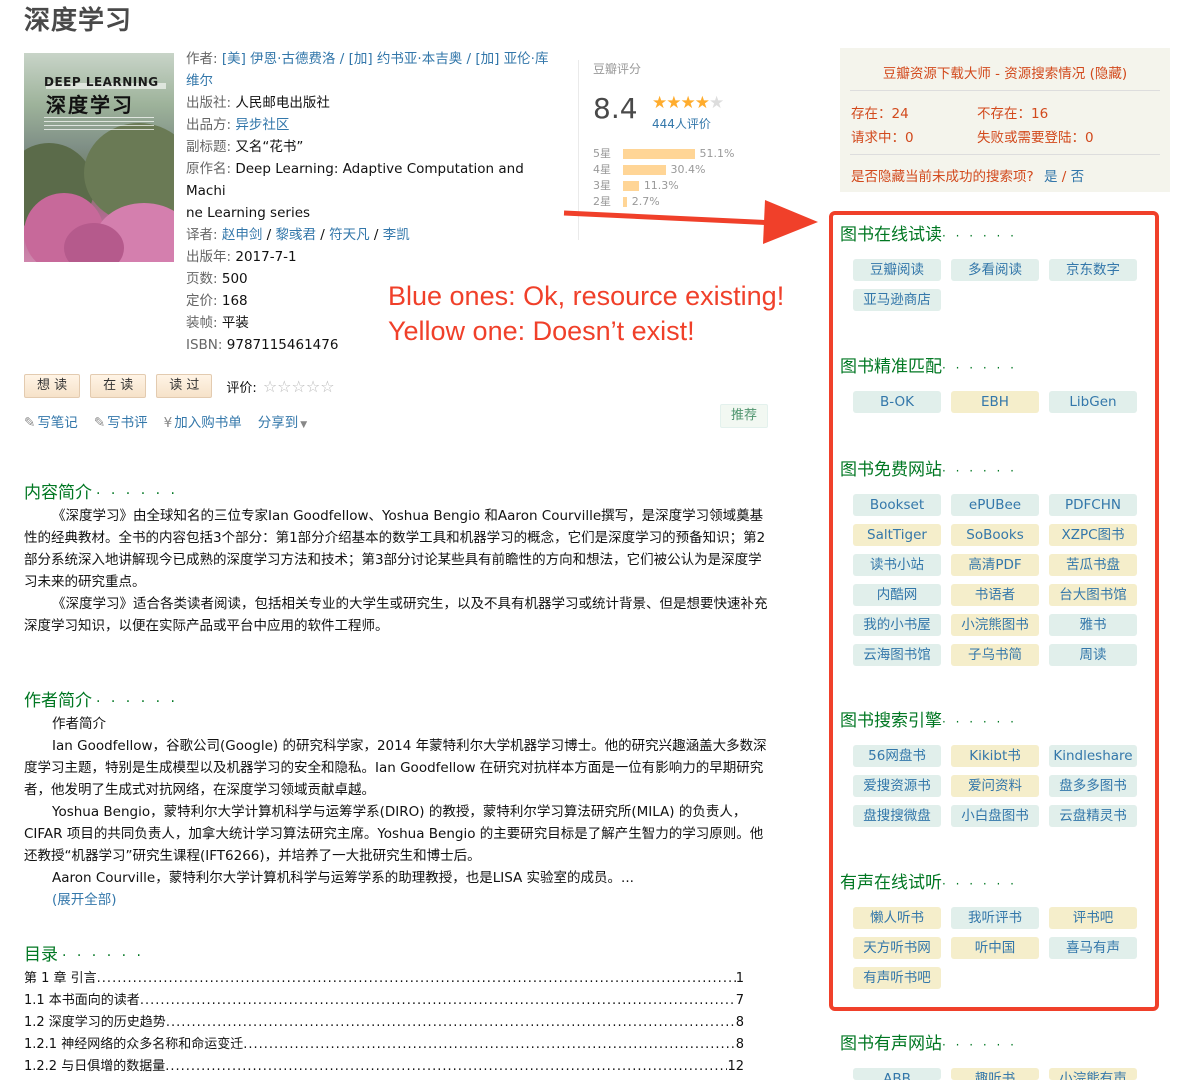 This screenshot has width=1180, height=1080. What do you see at coordinates (262, 125) in the screenshot?
I see `producer-link: 异步社区` at bounding box center [262, 125].